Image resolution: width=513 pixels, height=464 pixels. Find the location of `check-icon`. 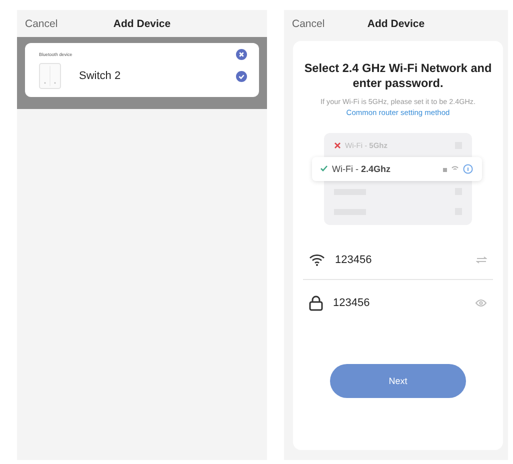

check-icon is located at coordinates (241, 76).